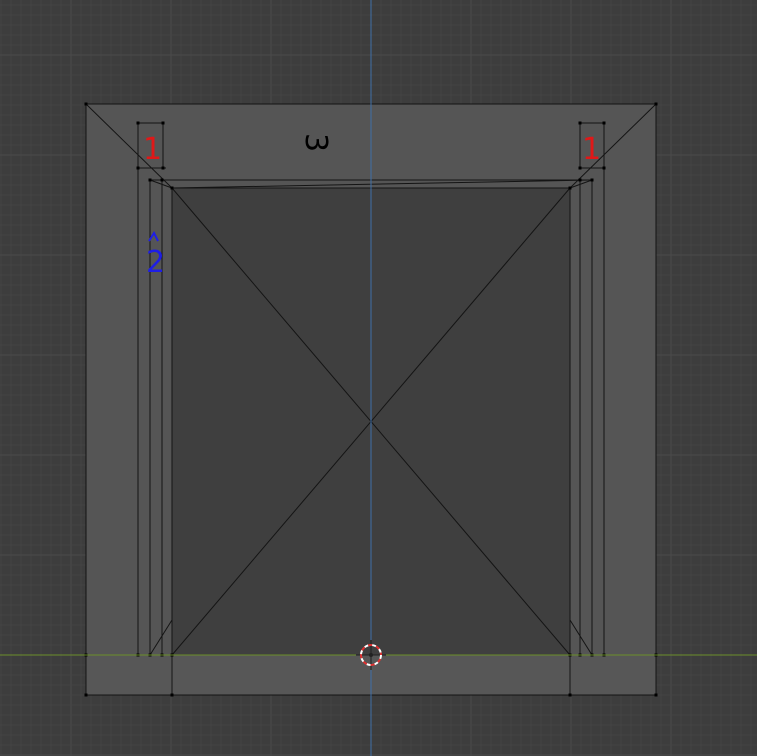 Image resolution: width=757 pixels, height=756 pixels. I want to click on annotation-2: 2, so click(155, 262).